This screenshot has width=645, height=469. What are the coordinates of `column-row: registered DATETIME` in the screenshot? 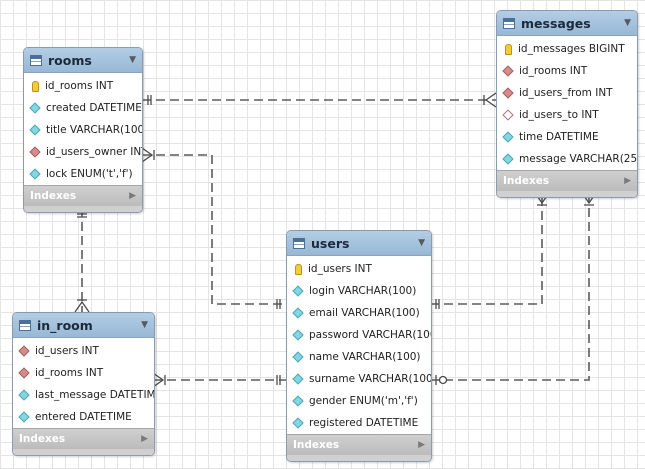 It's located at (359, 423).